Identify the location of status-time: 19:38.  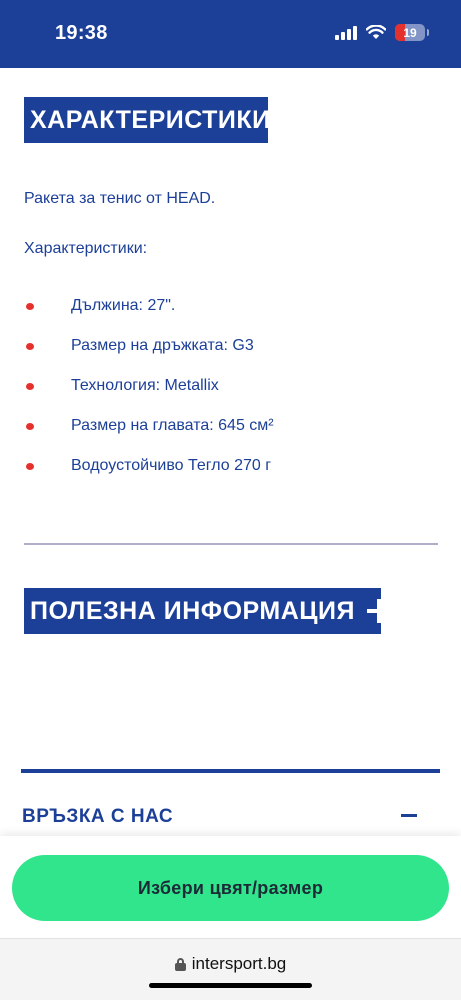
(81, 33).